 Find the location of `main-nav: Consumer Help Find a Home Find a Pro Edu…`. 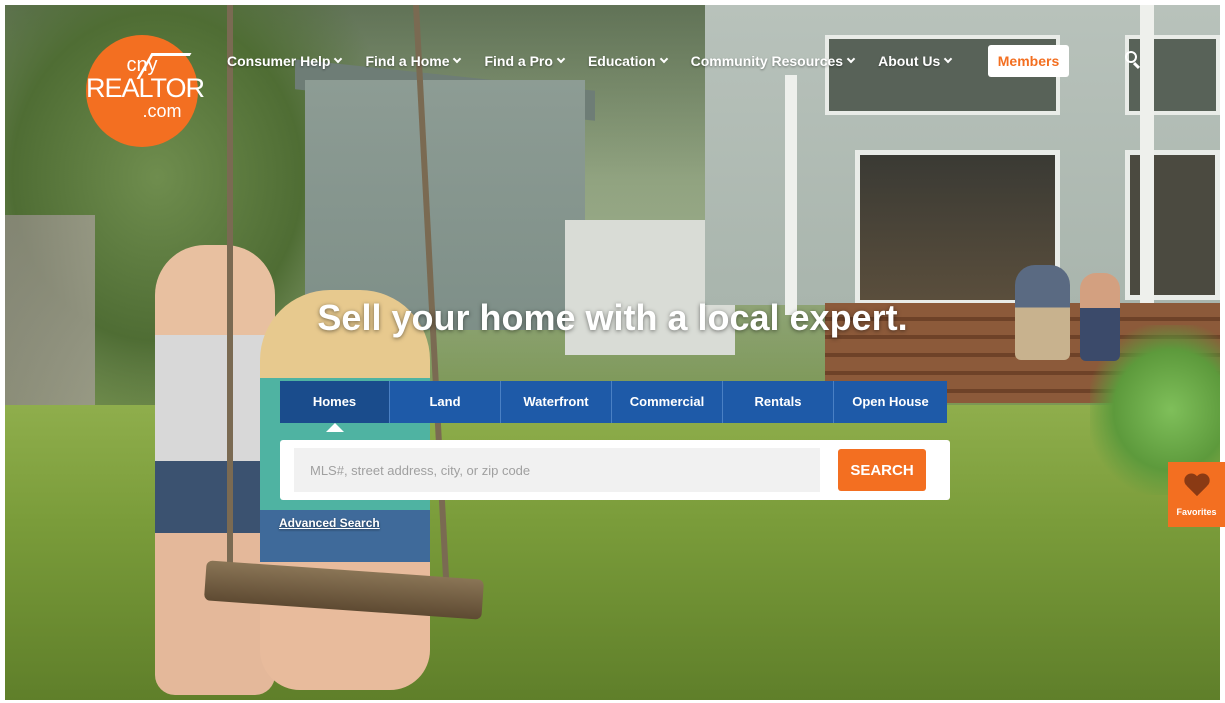

main-nav: Consumer Help Find a Home Find a Pro Edu… is located at coordinates (601, 61).